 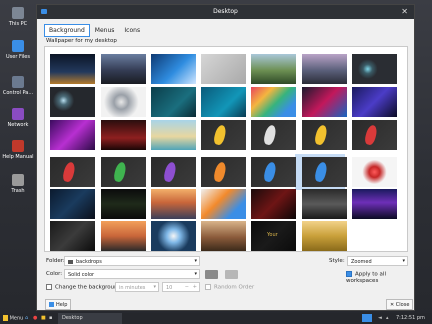 I want to click on wallpaper-thumbnail-beach, so click(x=173, y=135).